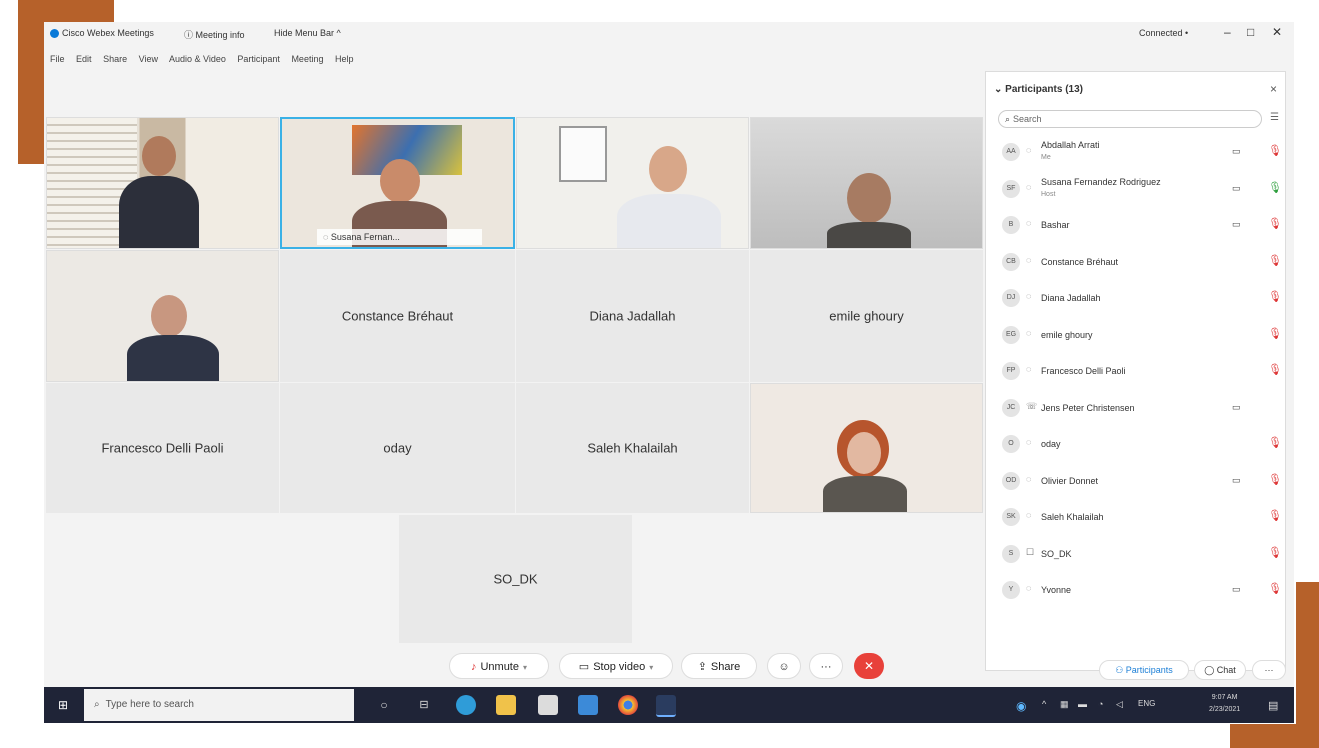 This screenshot has height=748, width=1319. Describe the element at coordinates (1135, 225) in the screenshot. I see `participant-row: B ◌ Bashar ▭ 🎙︎` at that location.